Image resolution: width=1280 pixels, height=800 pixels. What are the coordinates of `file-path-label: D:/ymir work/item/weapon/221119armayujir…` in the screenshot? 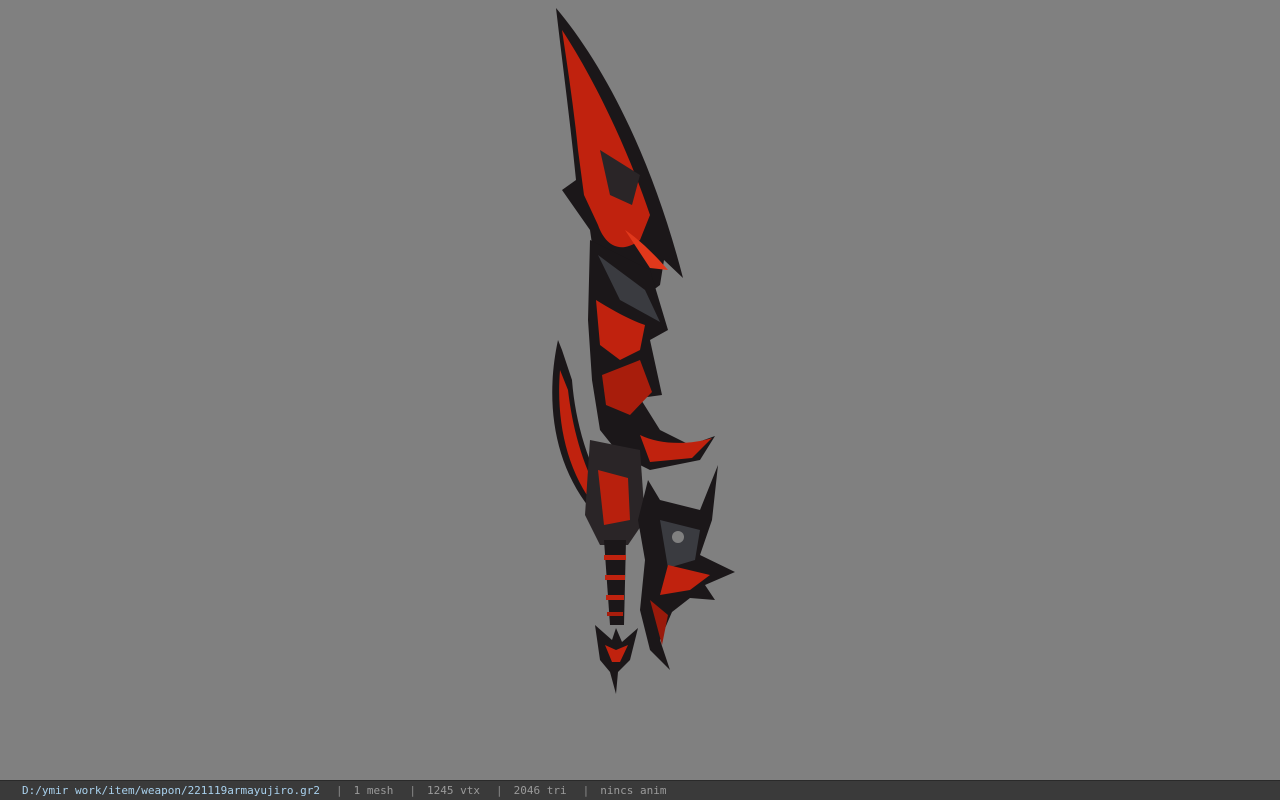 It's located at (171, 790).